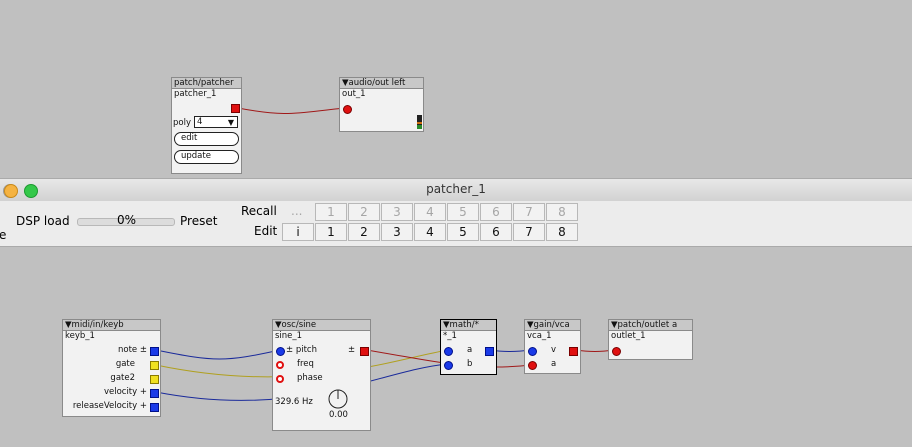 This screenshot has width=912, height=447. Describe the element at coordinates (470, 350) in the screenshot. I see `math-in-a-label: a` at that location.